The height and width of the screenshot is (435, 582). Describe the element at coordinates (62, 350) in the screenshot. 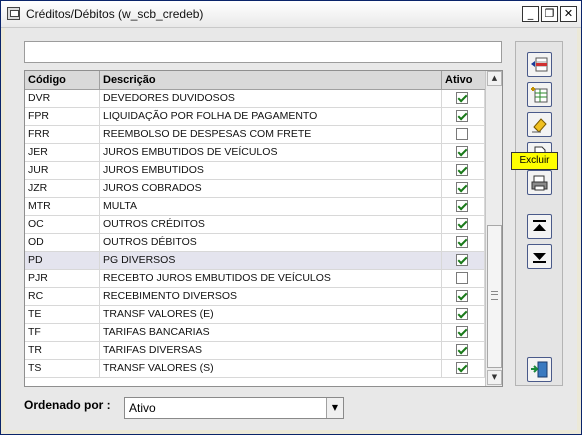

I see `cell-code: TR` at that location.